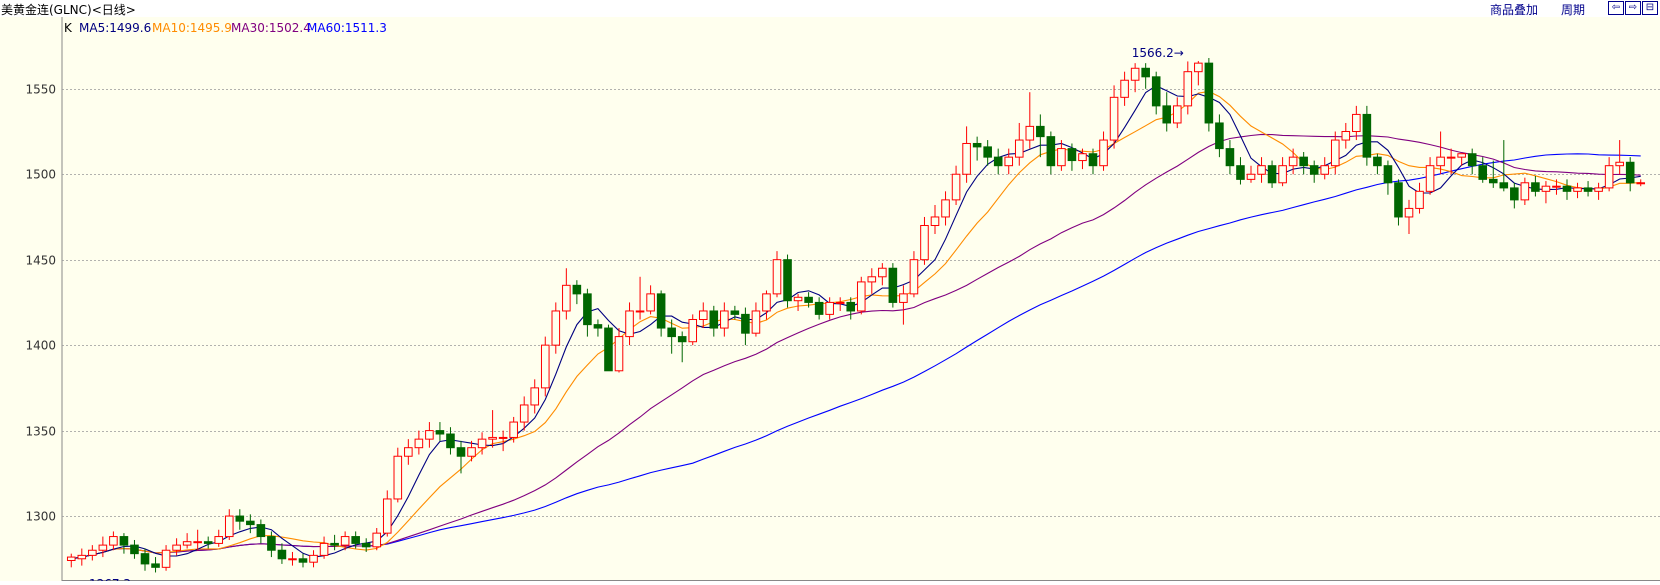 This screenshot has height=585, width=1660. Describe the element at coordinates (1158, 53) in the screenshot. I see `high-annotation: 1566.2→` at that location.